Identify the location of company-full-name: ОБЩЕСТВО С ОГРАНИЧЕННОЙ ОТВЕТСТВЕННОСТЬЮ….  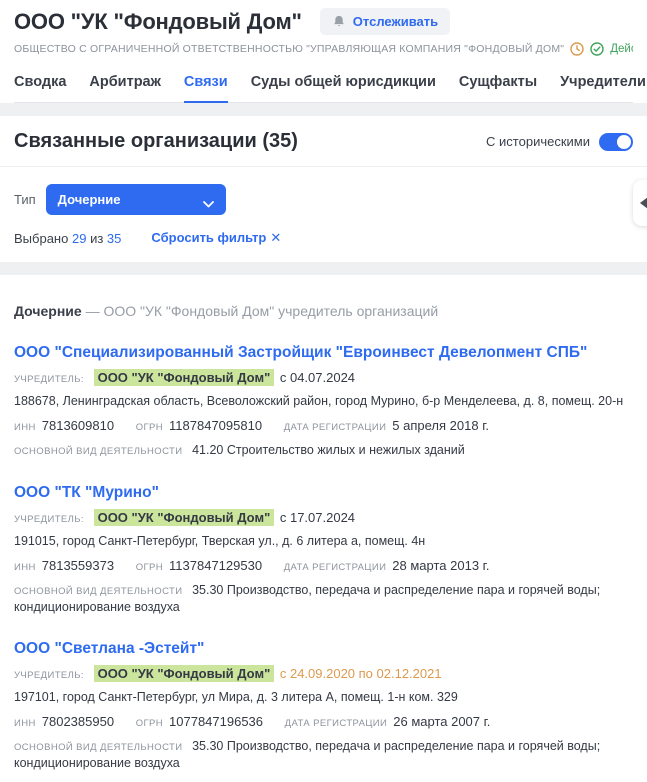
(289, 49).